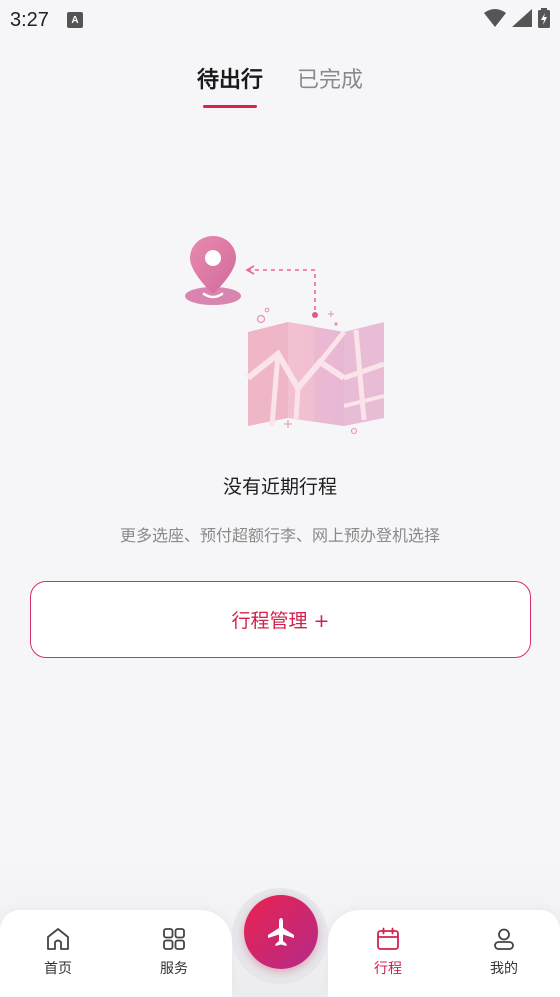 This screenshot has height=997, width=560. I want to click on trip-management-label: 行程管理 +, so click(280, 621).